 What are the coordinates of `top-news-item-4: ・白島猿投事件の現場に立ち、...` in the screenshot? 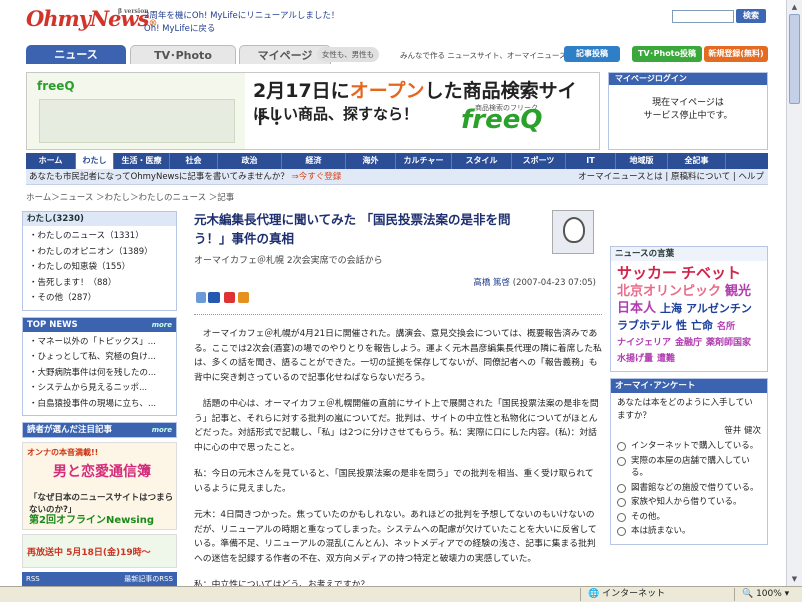 It's located at (99, 405).